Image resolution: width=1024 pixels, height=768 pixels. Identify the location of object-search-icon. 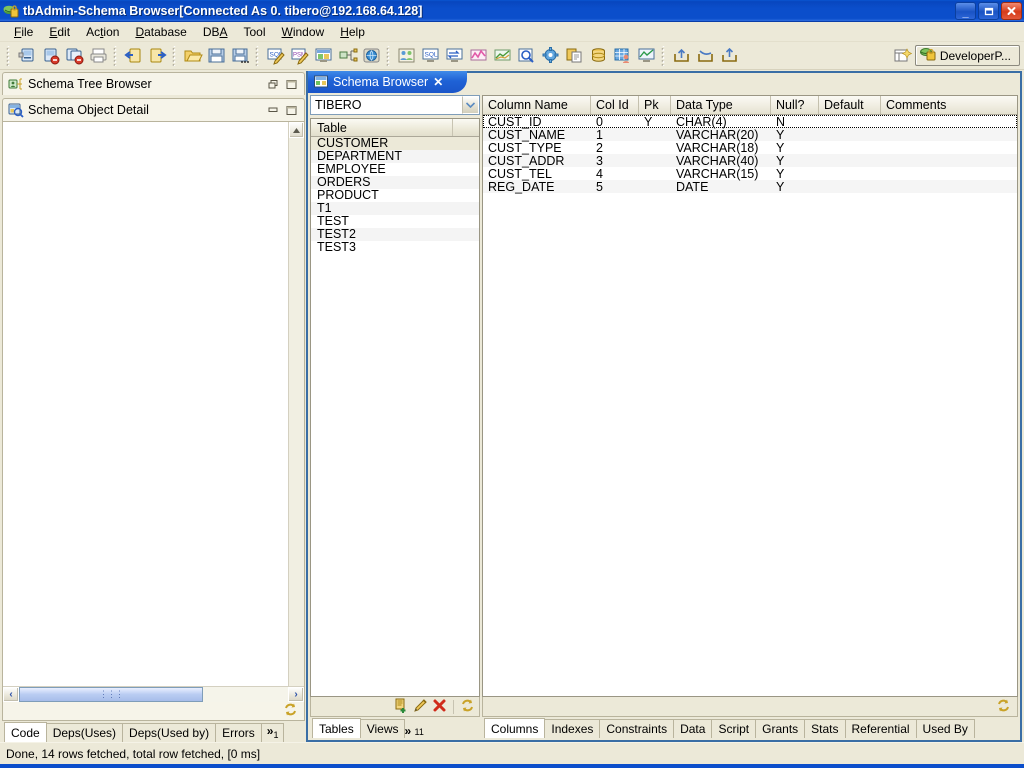
(527, 55).